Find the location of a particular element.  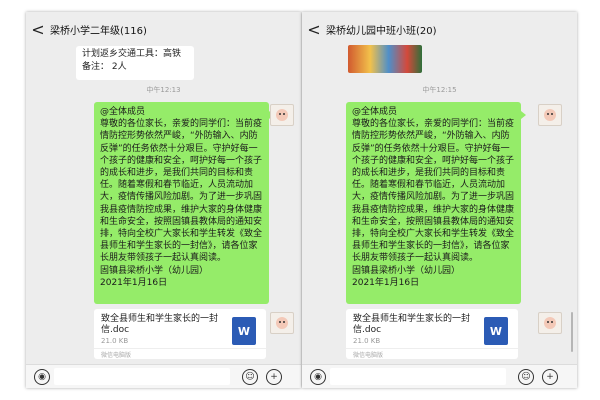

message-timestamp: 中午12:13 is located at coordinates (163, 90).